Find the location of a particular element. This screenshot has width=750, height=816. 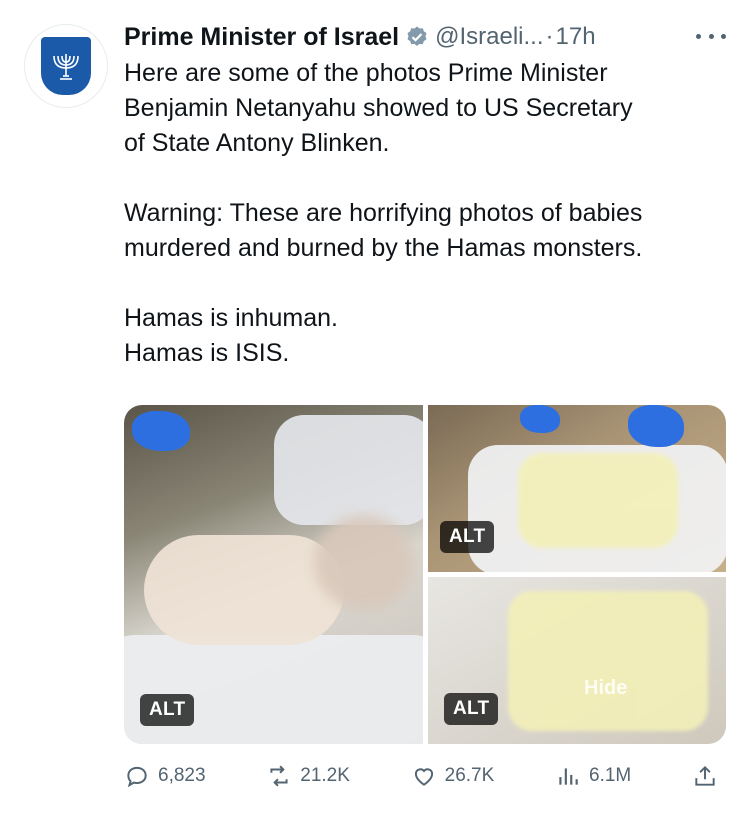

like-icon is located at coordinates (423, 777).